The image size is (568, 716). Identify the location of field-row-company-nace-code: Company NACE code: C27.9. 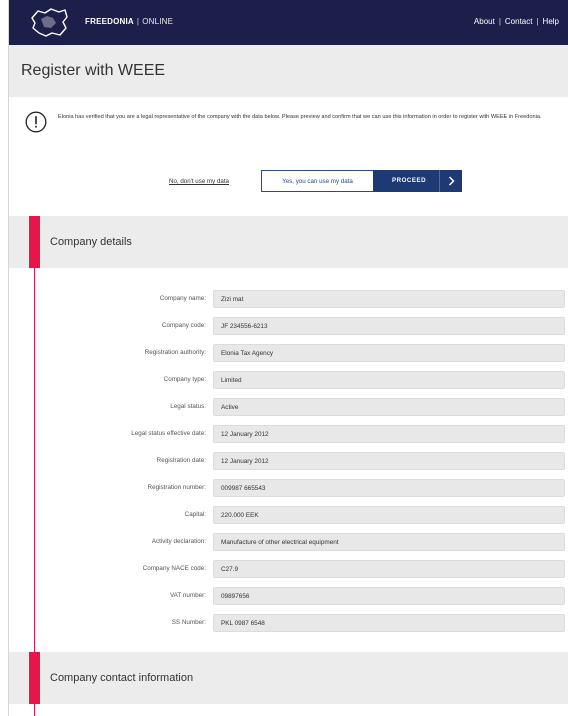
(288, 569).